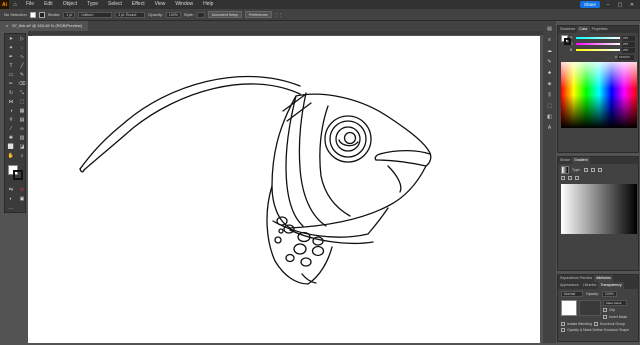 This screenshot has height=345, width=640. What do you see at coordinates (115, 4) in the screenshot?
I see `menu-select: Select` at bounding box center [115, 4].